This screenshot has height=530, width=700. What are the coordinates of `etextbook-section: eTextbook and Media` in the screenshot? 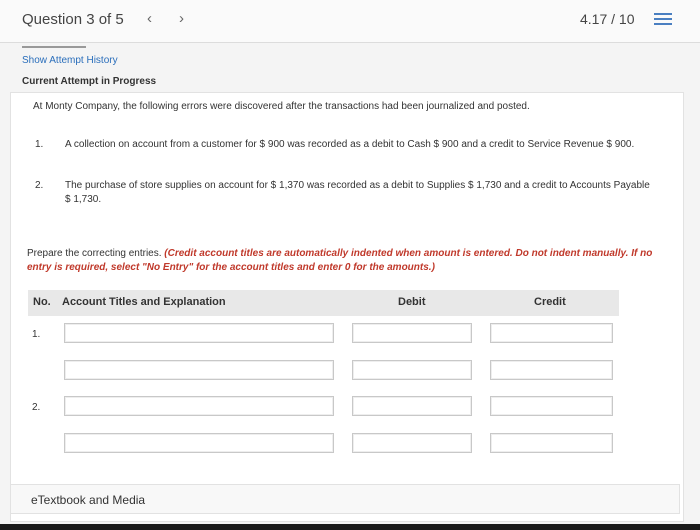 It's located at (345, 499).